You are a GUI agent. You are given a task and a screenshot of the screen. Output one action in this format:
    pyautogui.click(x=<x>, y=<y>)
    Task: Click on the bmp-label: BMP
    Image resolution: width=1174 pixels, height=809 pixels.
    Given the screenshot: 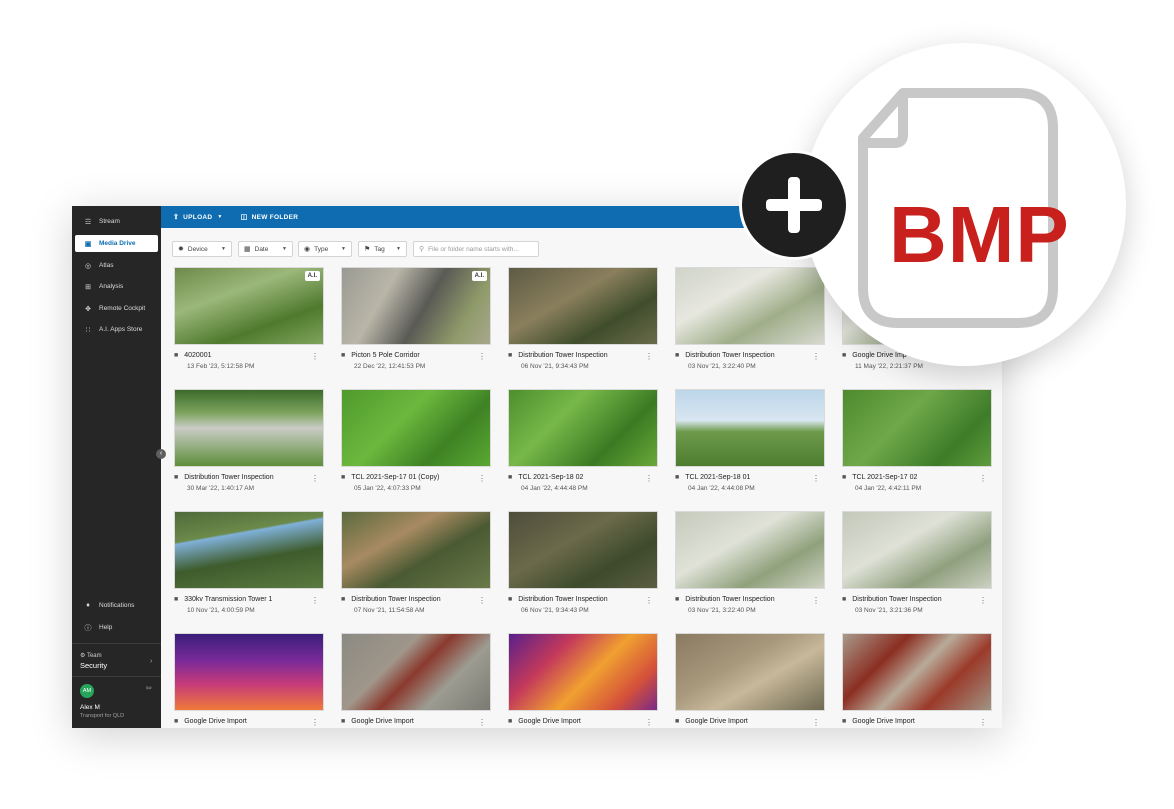 What is the action you would take?
    pyautogui.click(x=979, y=234)
    